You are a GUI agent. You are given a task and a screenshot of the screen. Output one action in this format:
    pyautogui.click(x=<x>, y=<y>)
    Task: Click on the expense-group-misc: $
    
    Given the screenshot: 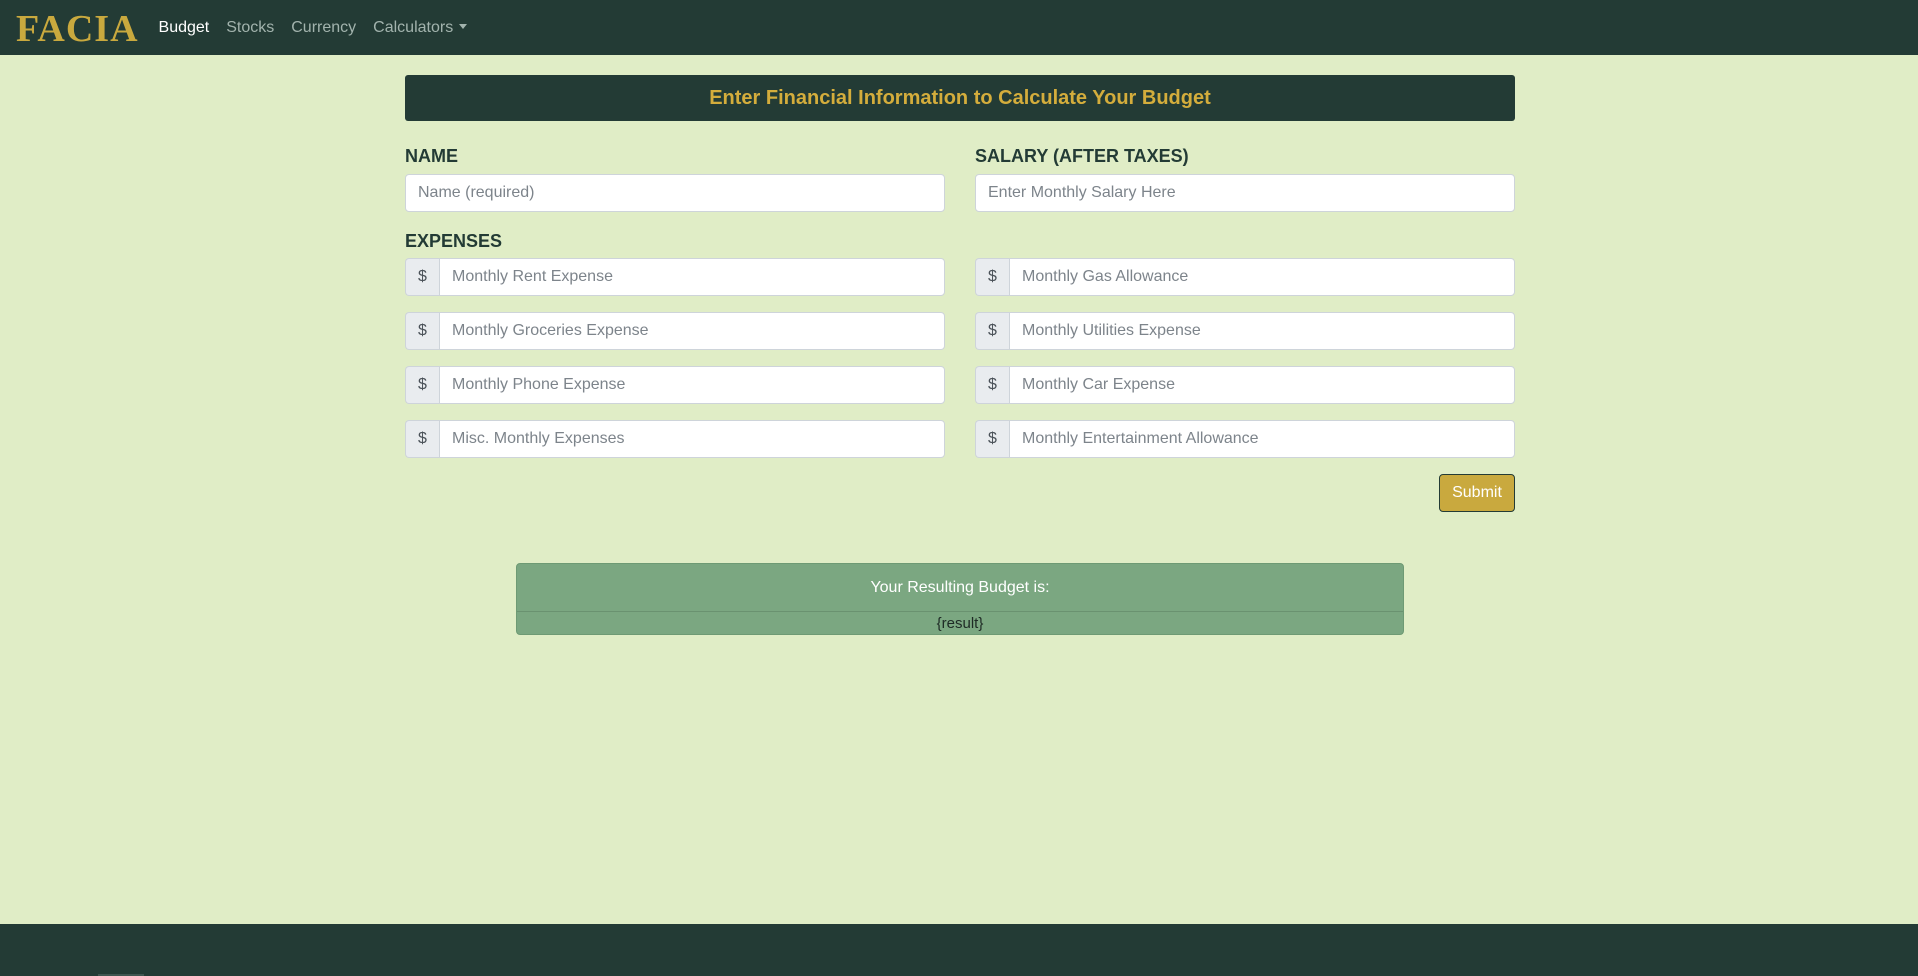 What is the action you would take?
    pyautogui.click(x=675, y=439)
    